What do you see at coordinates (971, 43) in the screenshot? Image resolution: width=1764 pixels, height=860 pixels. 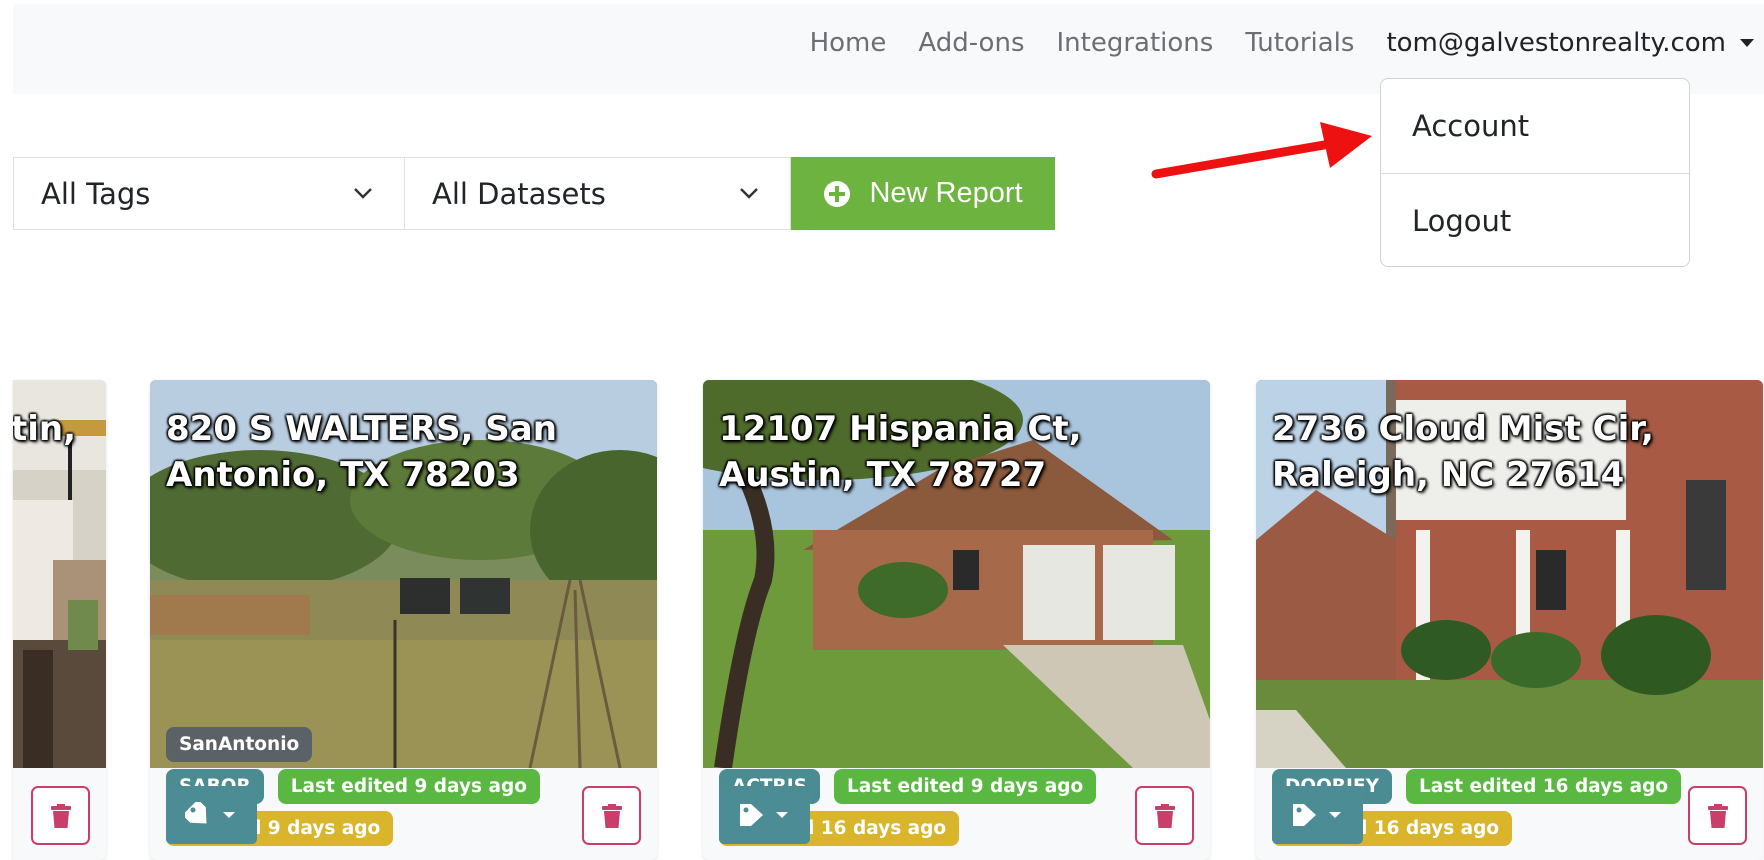 I see `nav-addons-link: Add-ons` at bounding box center [971, 43].